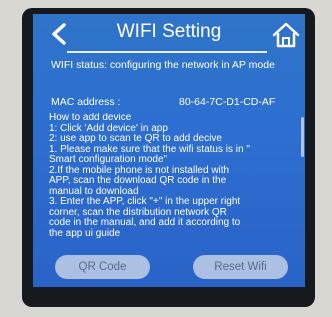 The width and height of the screenshot is (332, 317). I want to click on help-line: APP, scan the download QR code in the, so click(138, 180).